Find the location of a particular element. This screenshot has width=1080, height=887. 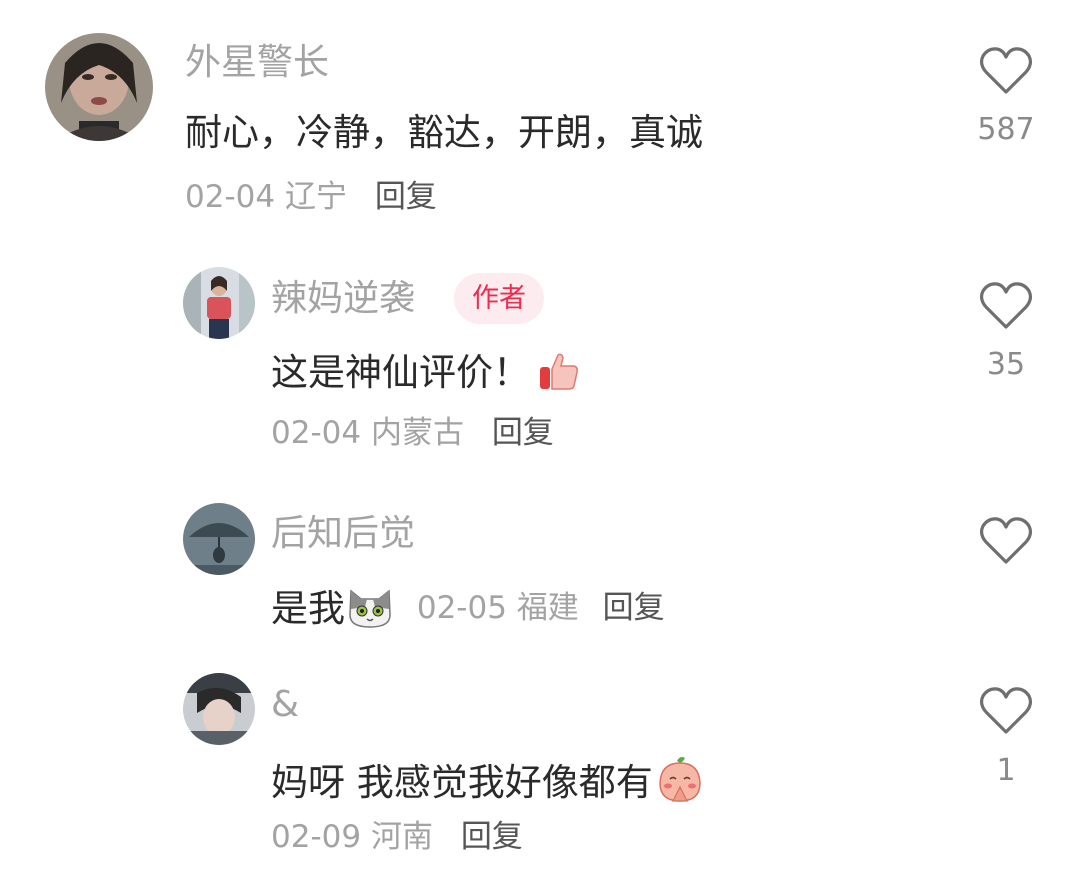

like-count: 35 is located at coordinates (1006, 364).